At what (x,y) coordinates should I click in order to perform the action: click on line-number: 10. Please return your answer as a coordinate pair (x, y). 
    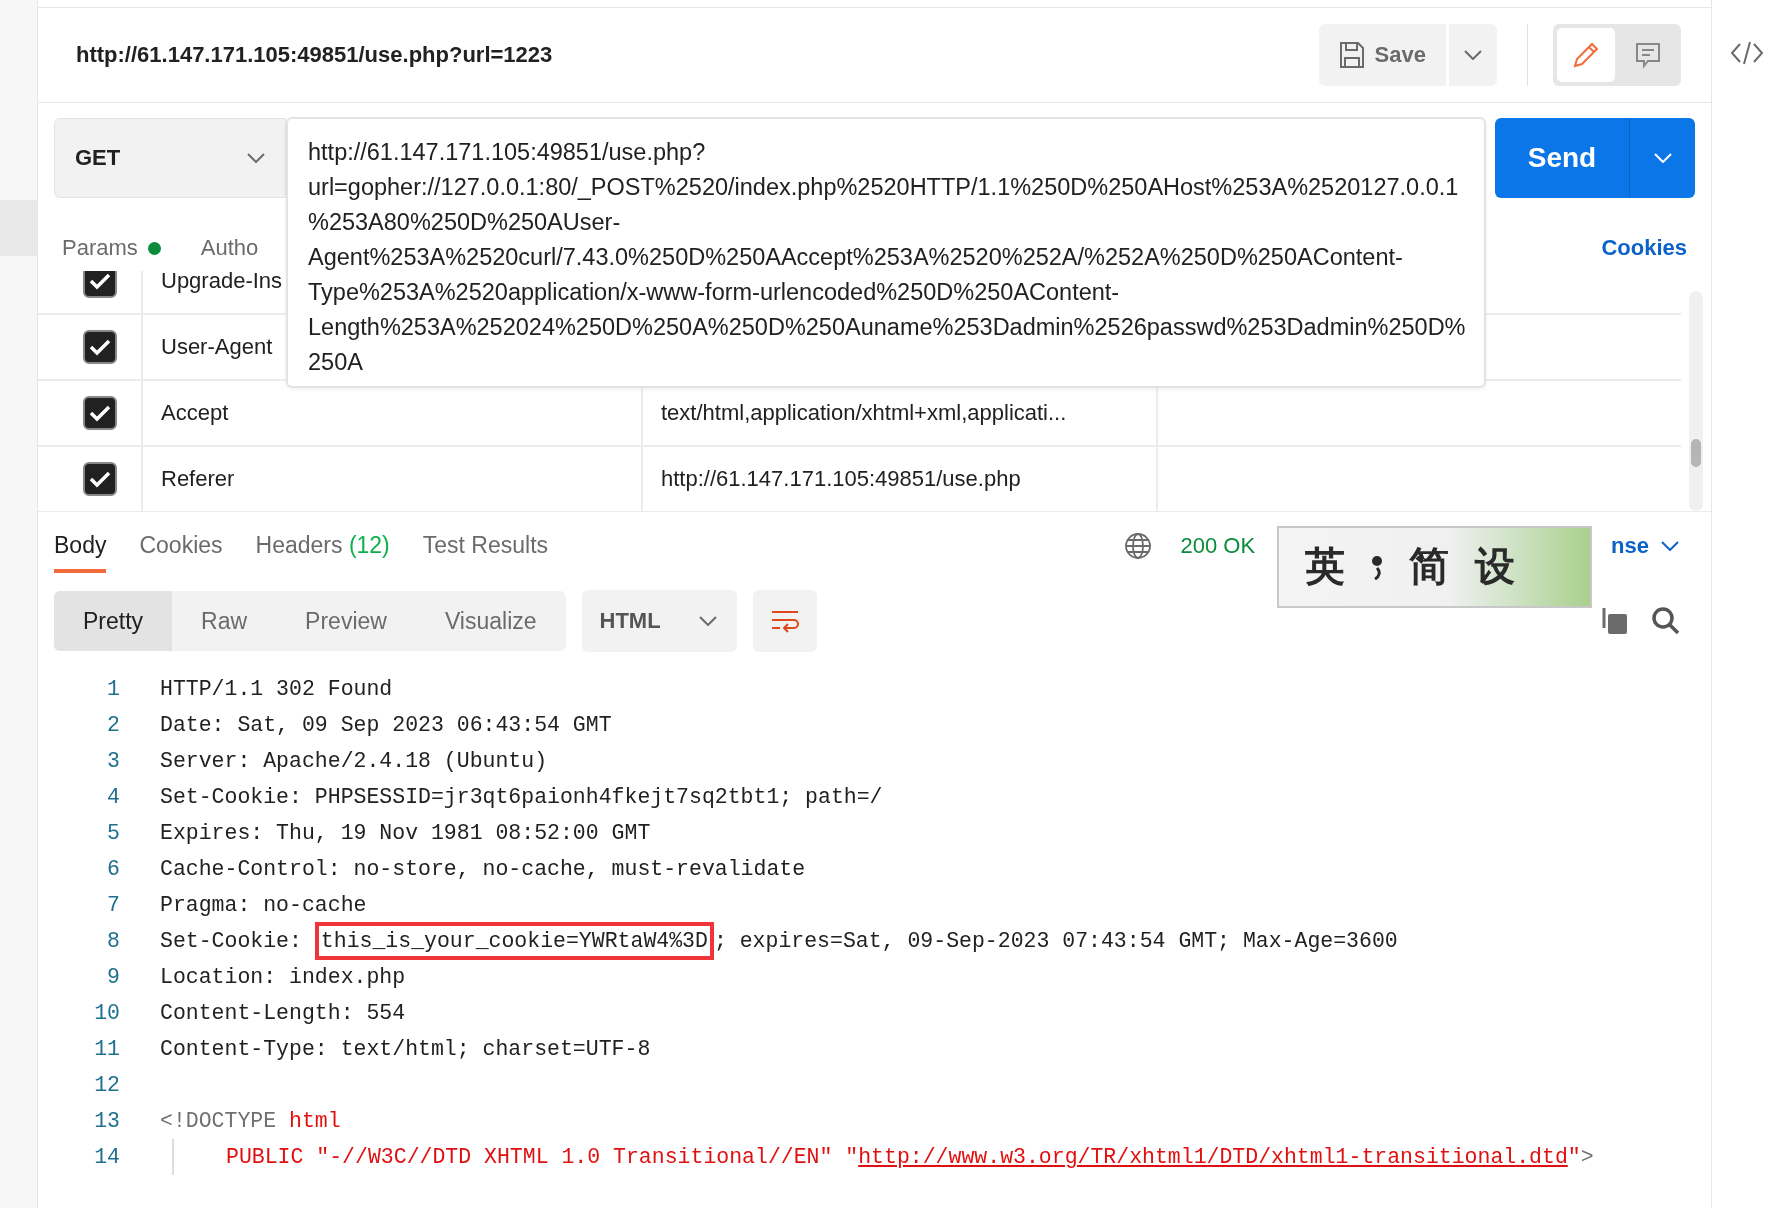
    Looking at the image, I should click on (106, 1013).